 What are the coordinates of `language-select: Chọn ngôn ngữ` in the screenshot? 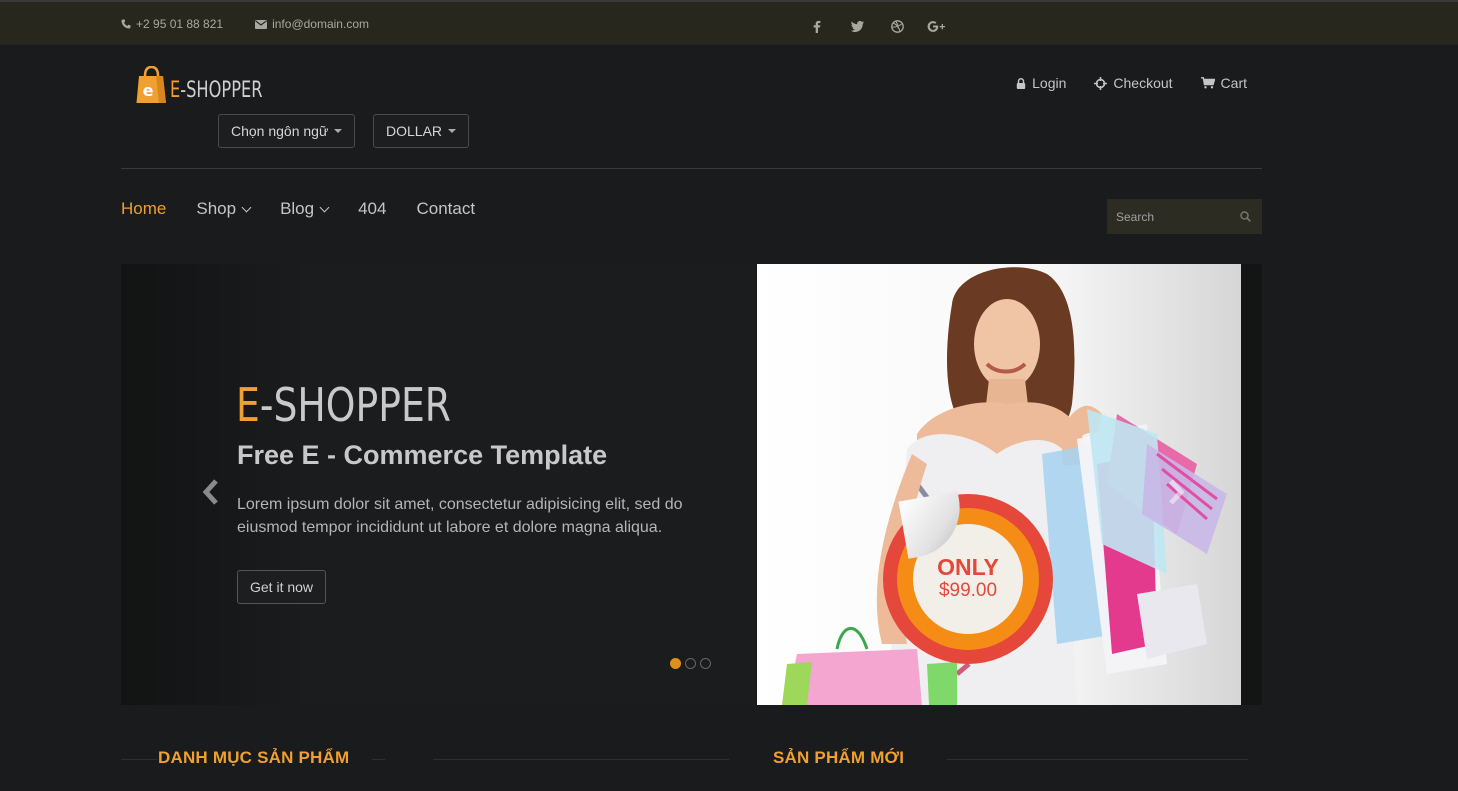 It's located at (287, 131).